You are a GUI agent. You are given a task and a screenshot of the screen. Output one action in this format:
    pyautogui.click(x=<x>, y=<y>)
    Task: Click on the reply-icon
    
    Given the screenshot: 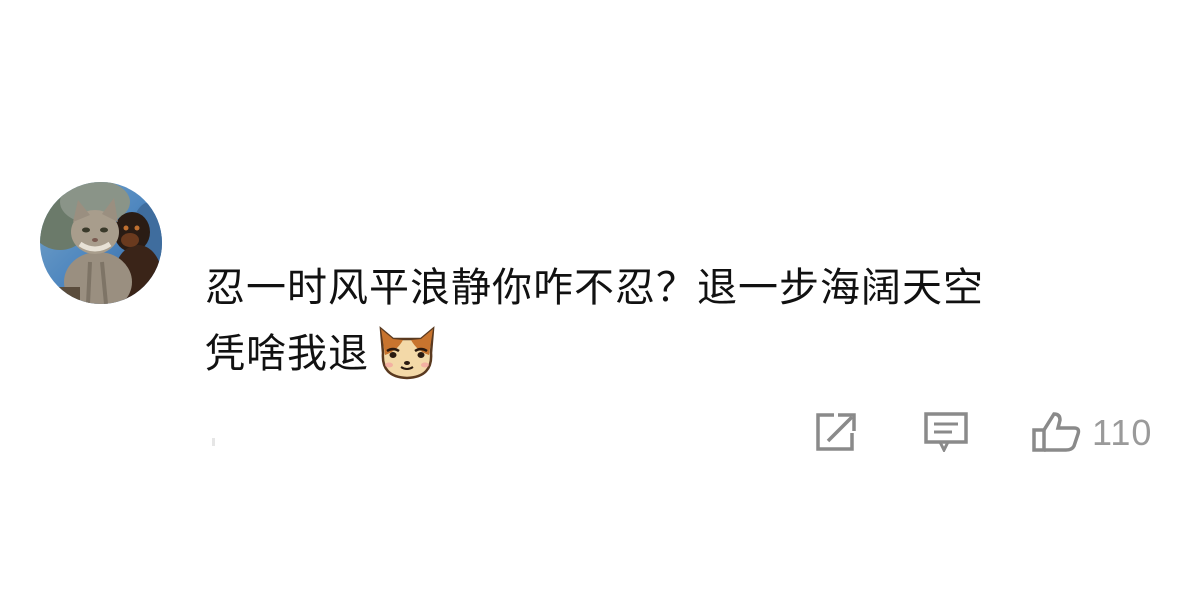 What is the action you would take?
    pyautogui.click(x=946, y=433)
    